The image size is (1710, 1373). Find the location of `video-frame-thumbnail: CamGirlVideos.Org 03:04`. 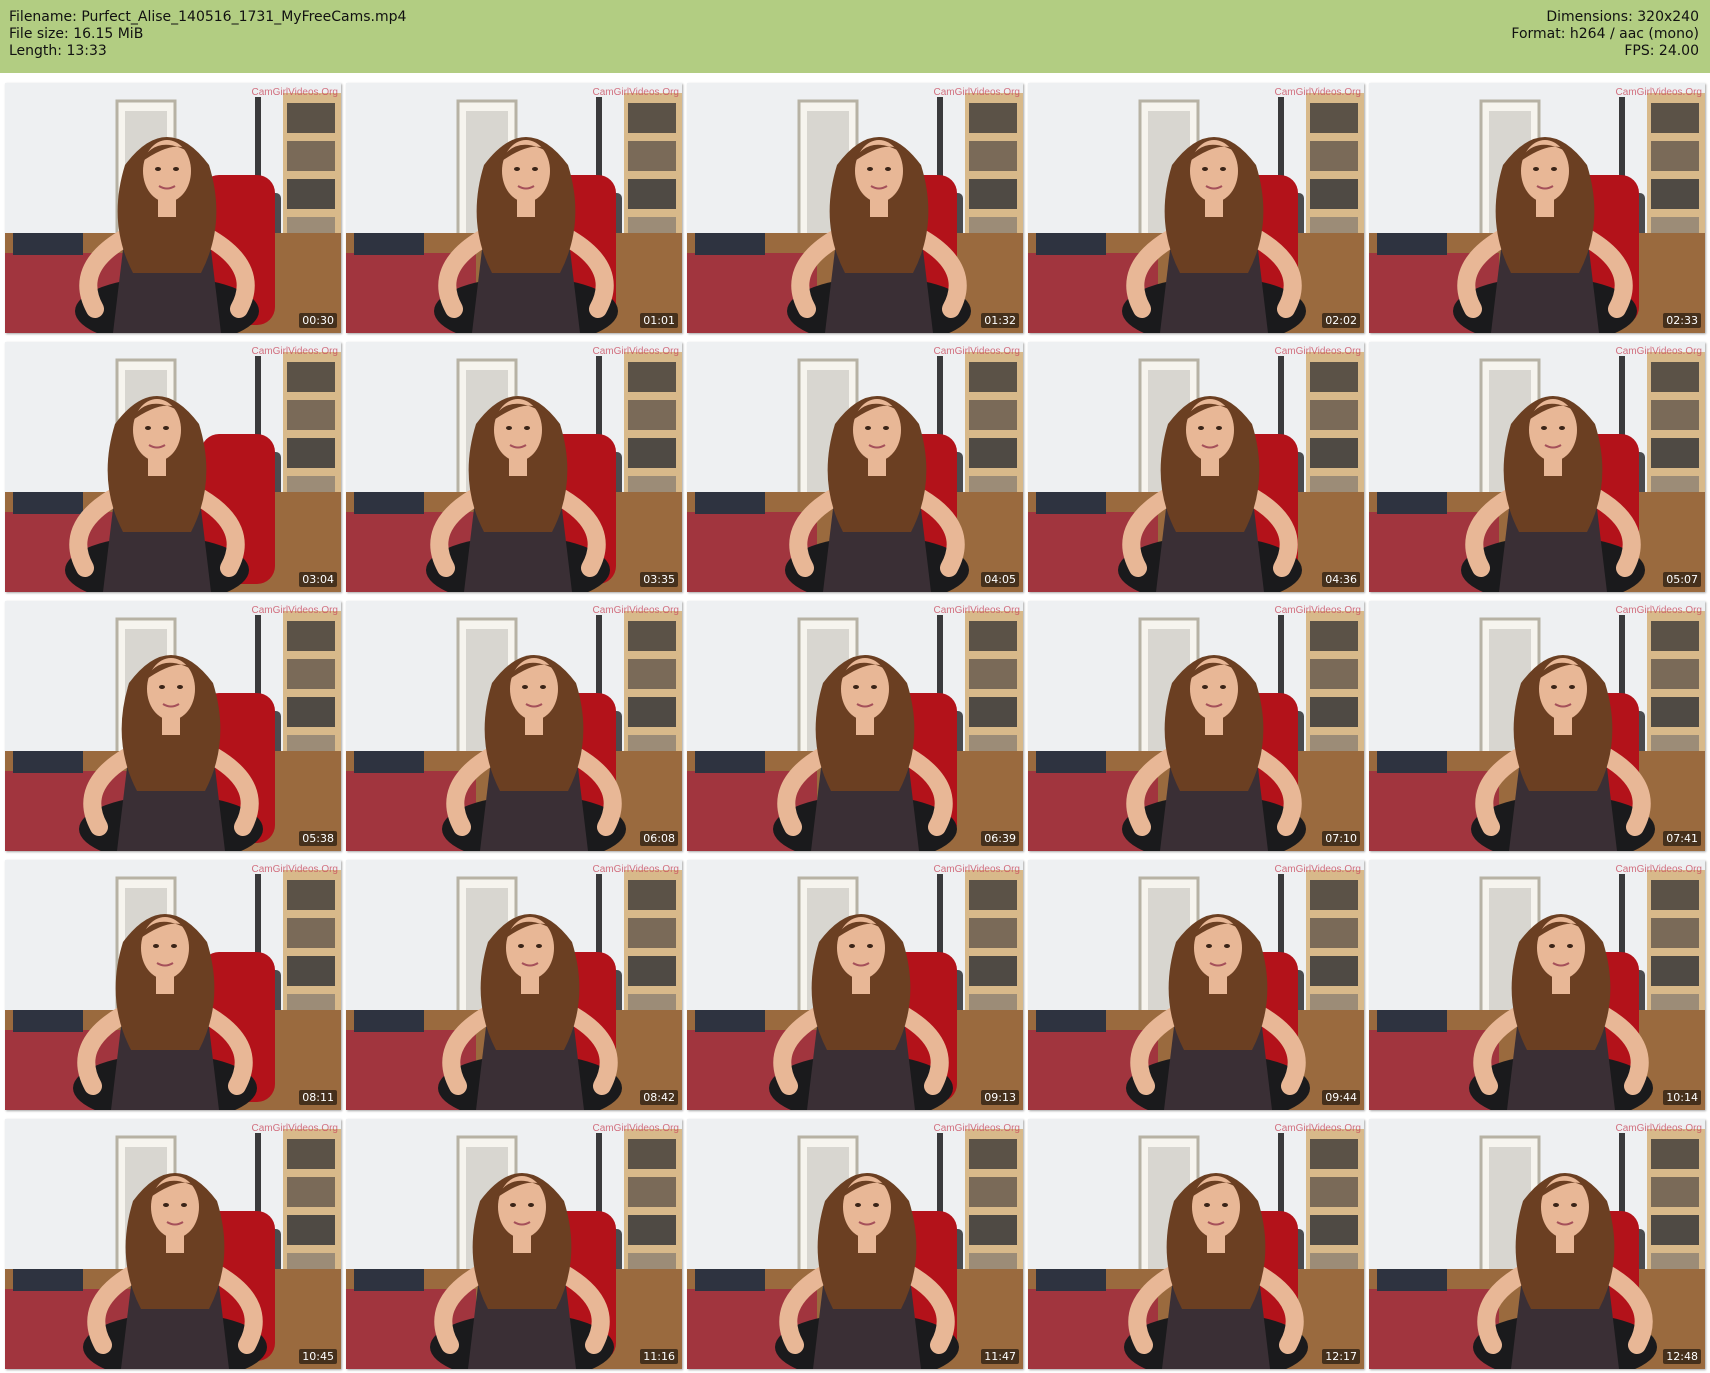

video-frame-thumbnail: CamGirlVideos.Org 03:04 is located at coordinates (173, 467).